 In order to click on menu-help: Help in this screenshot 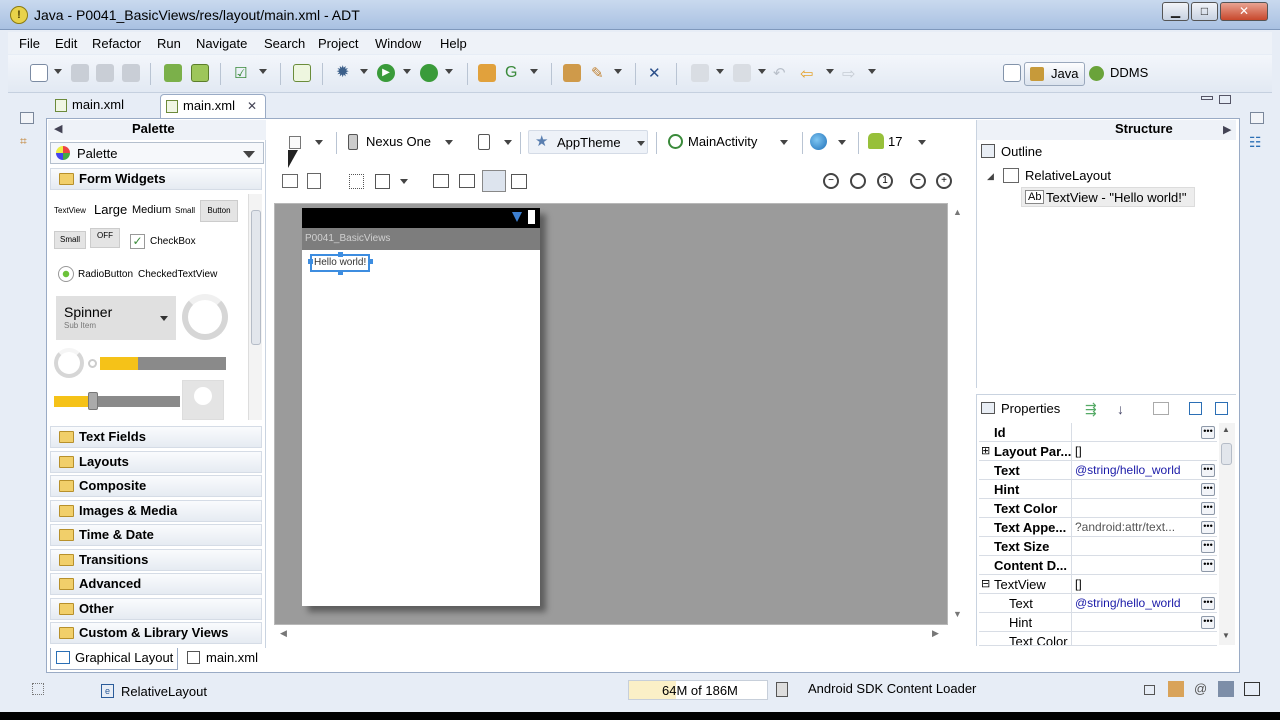, I will do `click(453, 43)`.